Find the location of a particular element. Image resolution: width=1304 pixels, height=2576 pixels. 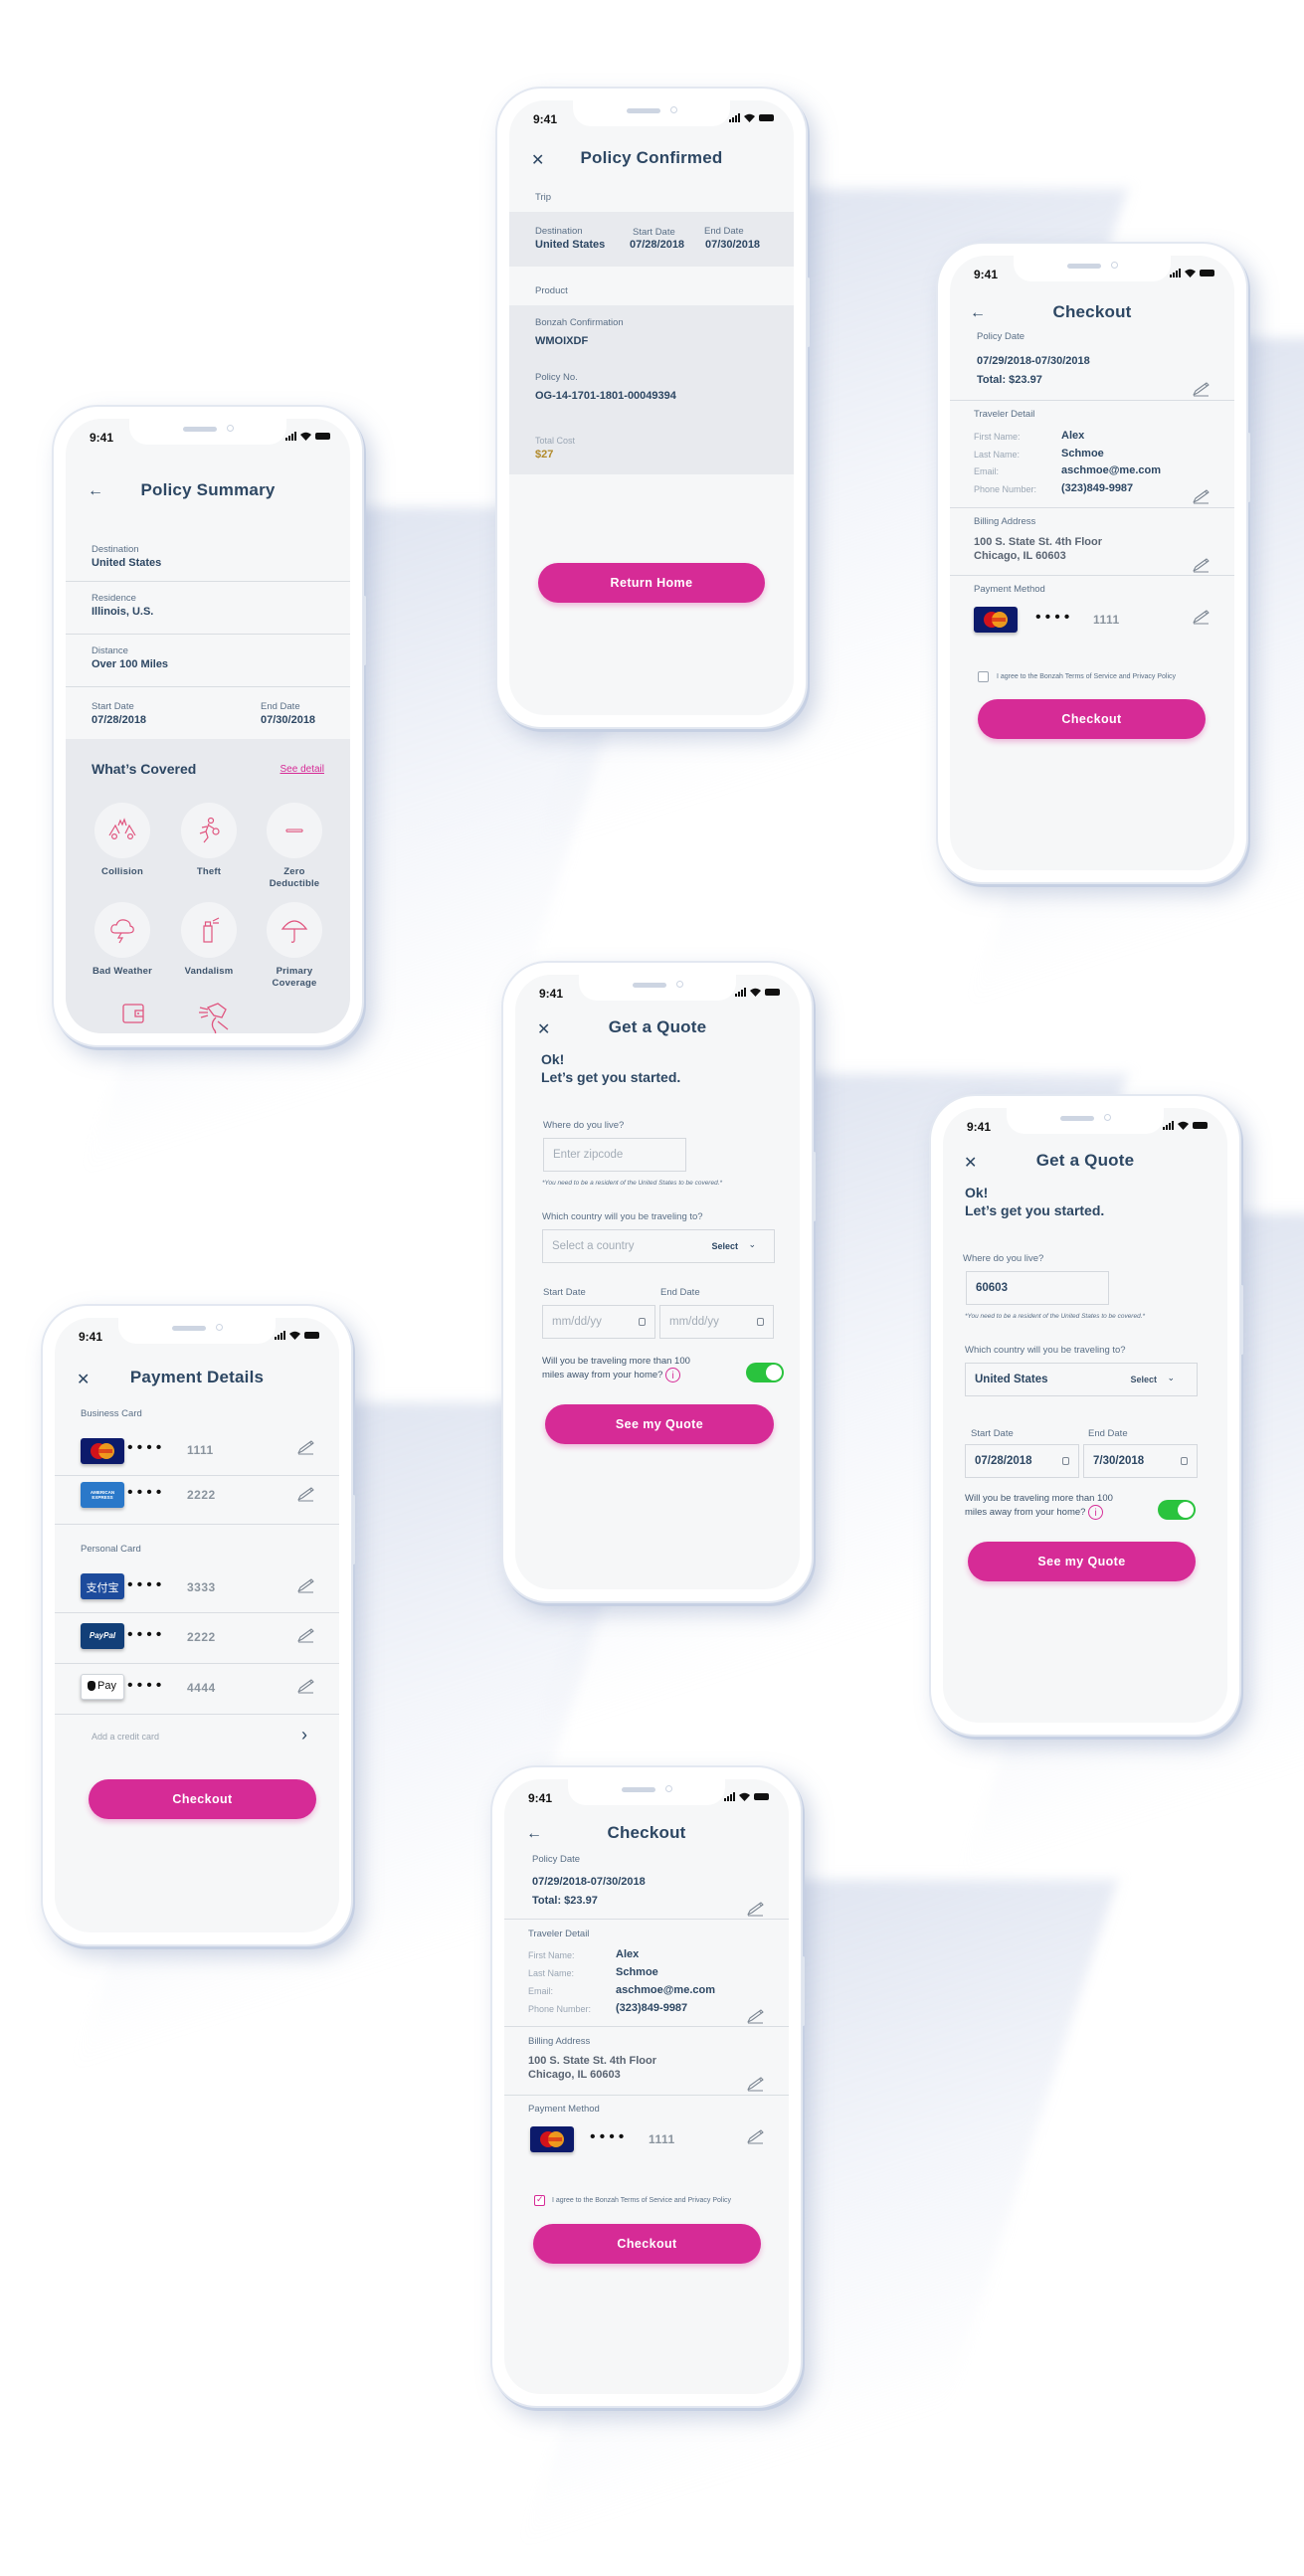

end-date-input: 7/30/2018 is located at coordinates (1140, 1461).